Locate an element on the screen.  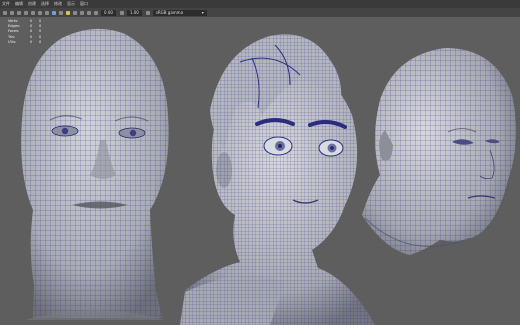
camera-icon is located at coordinates (33, 12).